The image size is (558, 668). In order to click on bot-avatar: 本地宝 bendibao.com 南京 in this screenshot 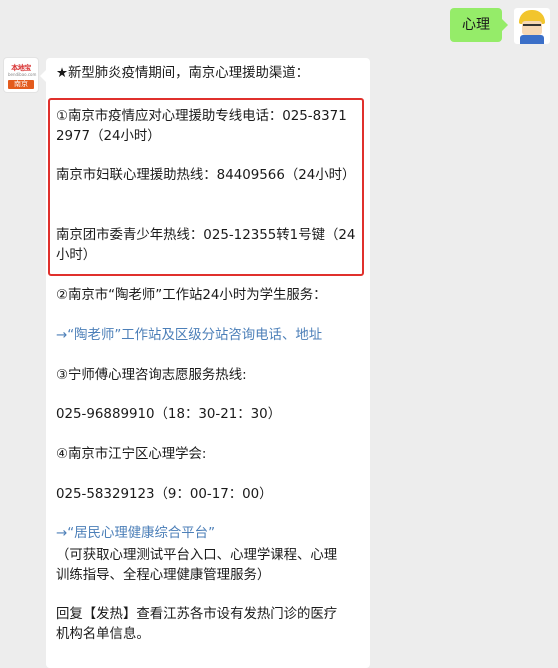, I will do `click(21, 75)`.